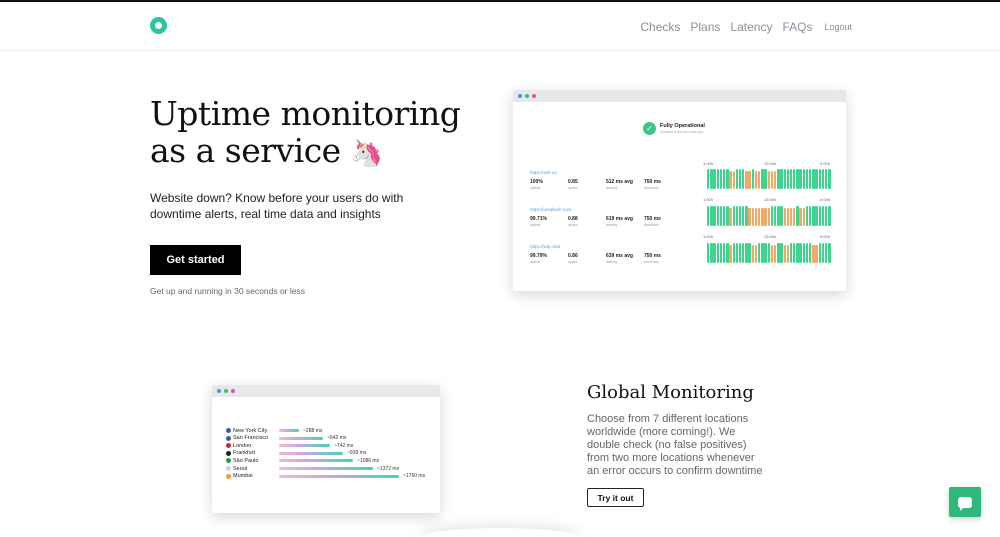  What do you see at coordinates (825, 199) in the screenshot?
I see `tick-label: 0:00h` at bounding box center [825, 199].